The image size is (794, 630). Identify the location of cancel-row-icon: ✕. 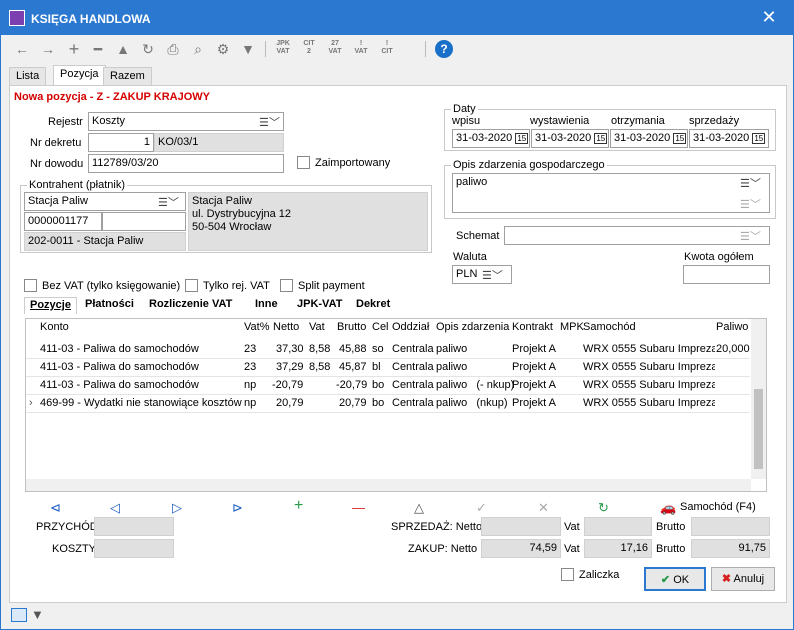
(543, 508).